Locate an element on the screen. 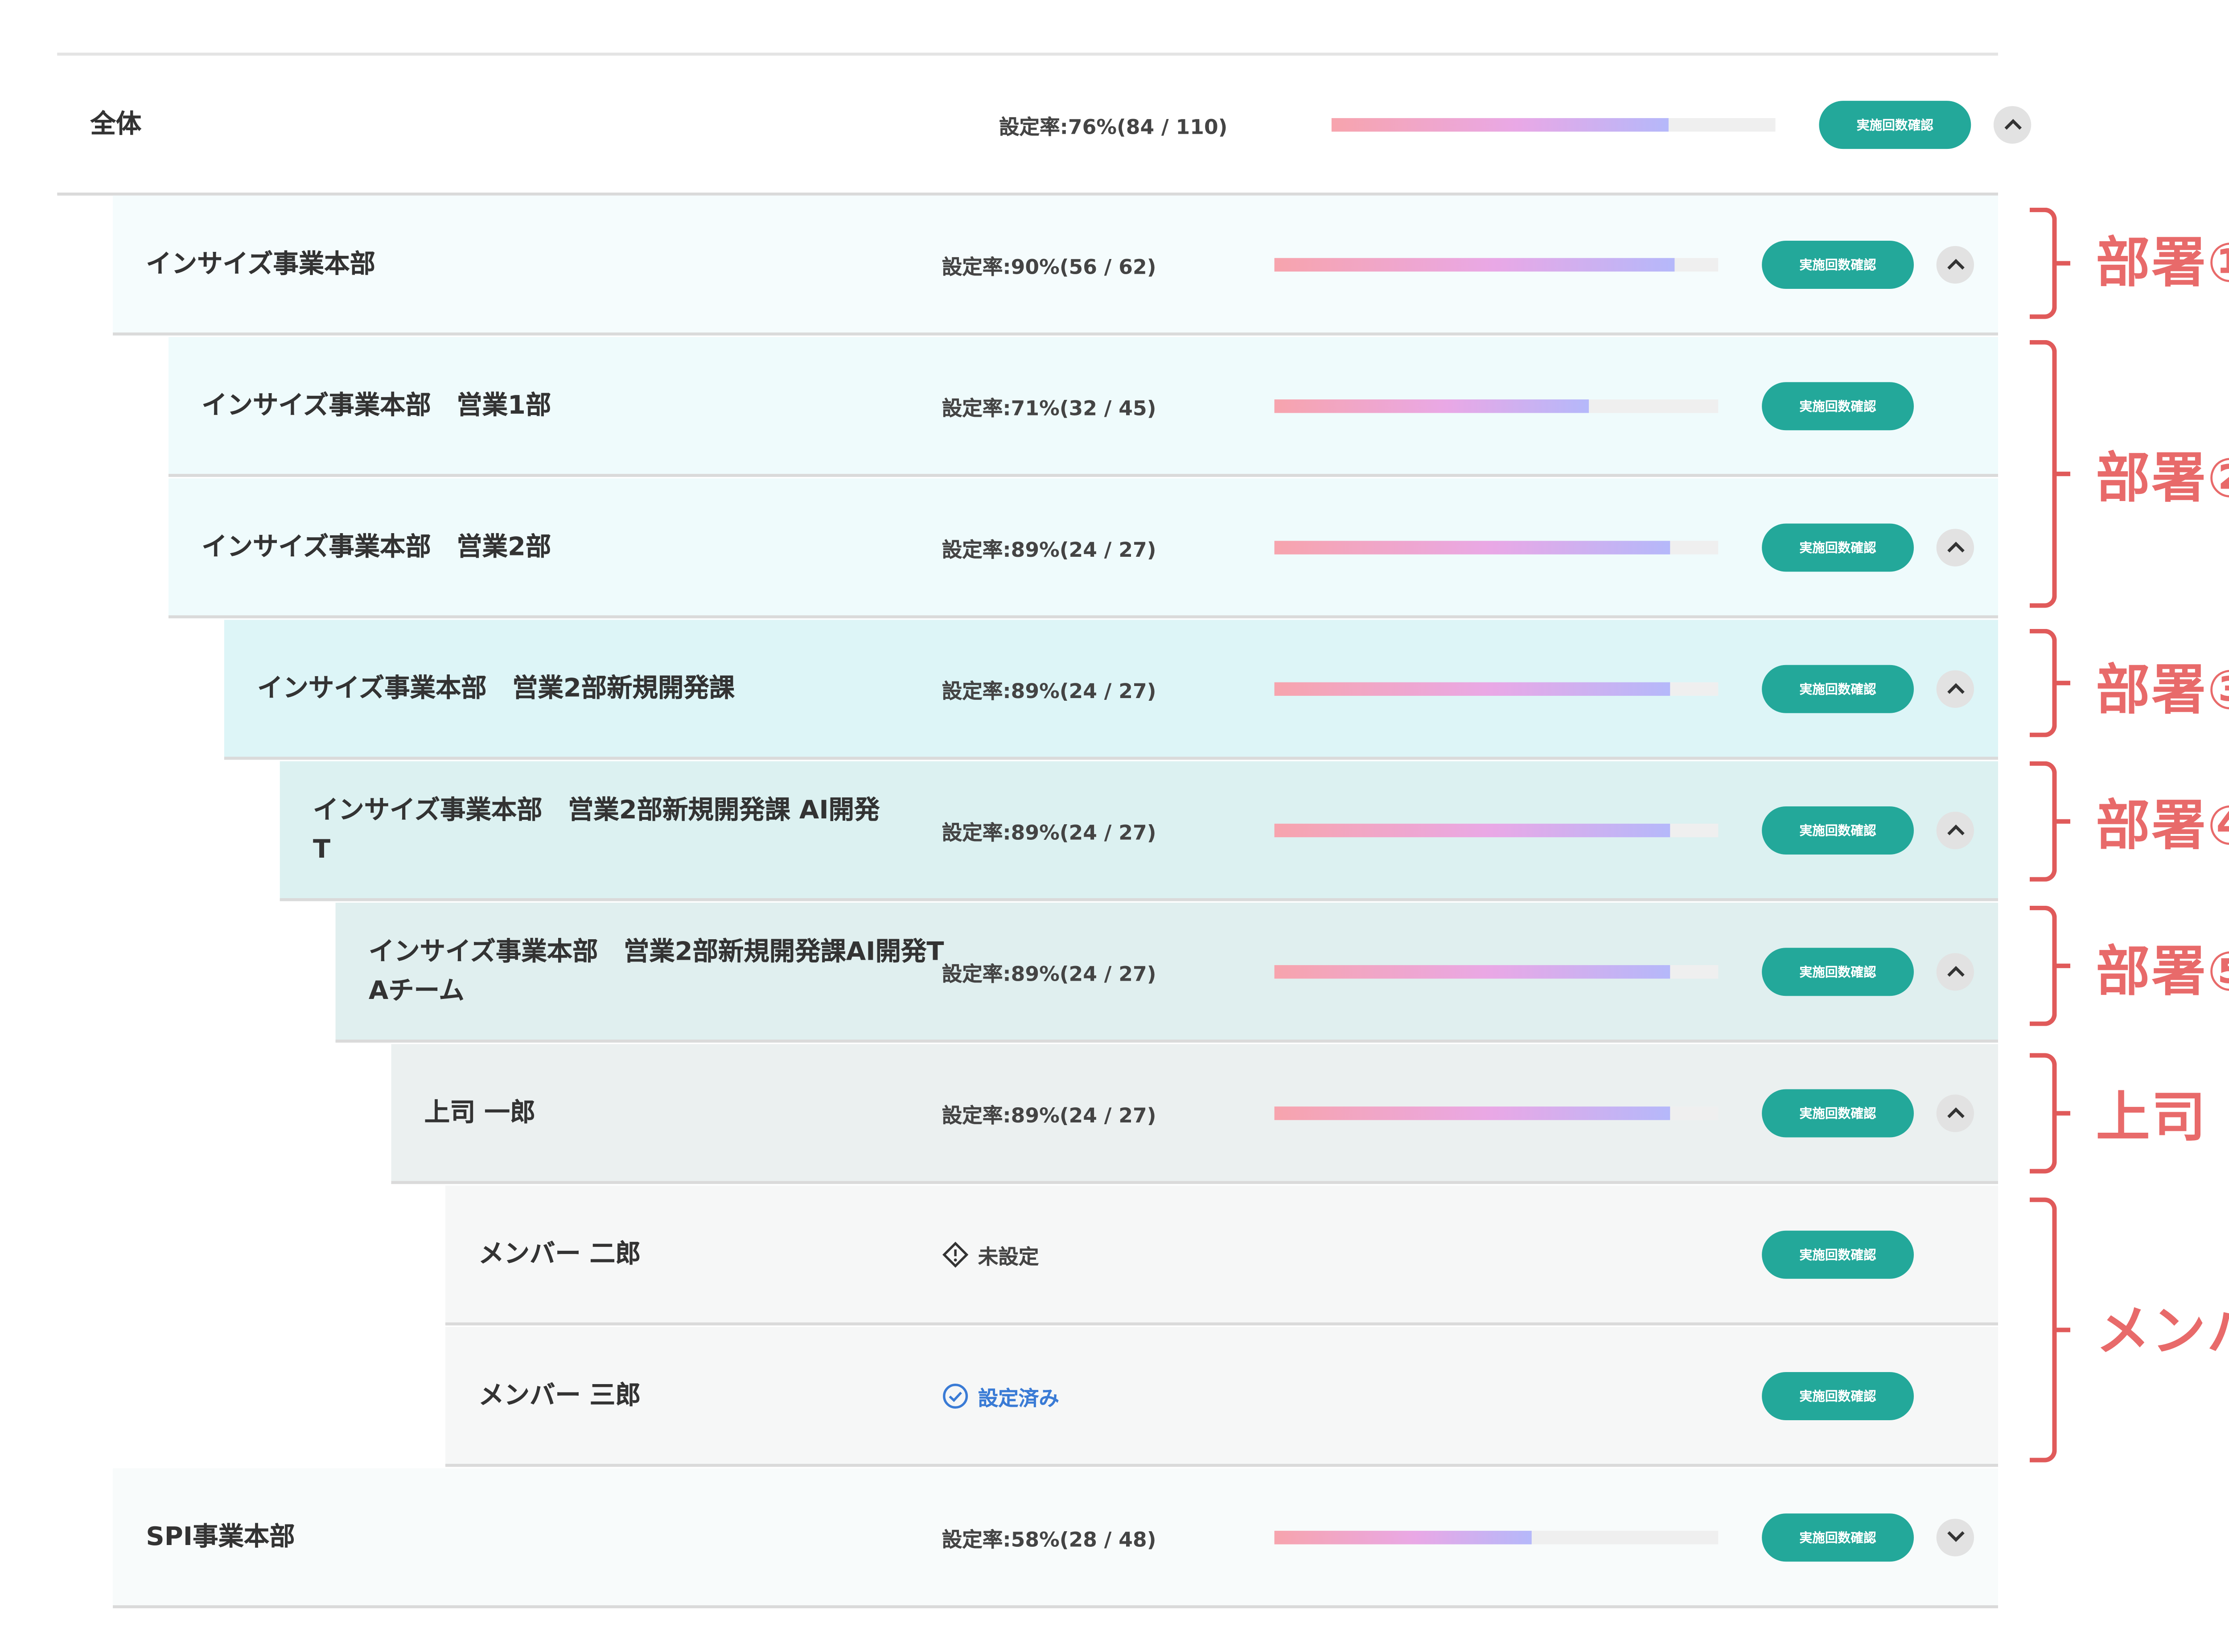  org-row-manager: 上司 一郎 設定率:89%(24 / 27) 実施回数確認 is located at coordinates (1194, 1114).